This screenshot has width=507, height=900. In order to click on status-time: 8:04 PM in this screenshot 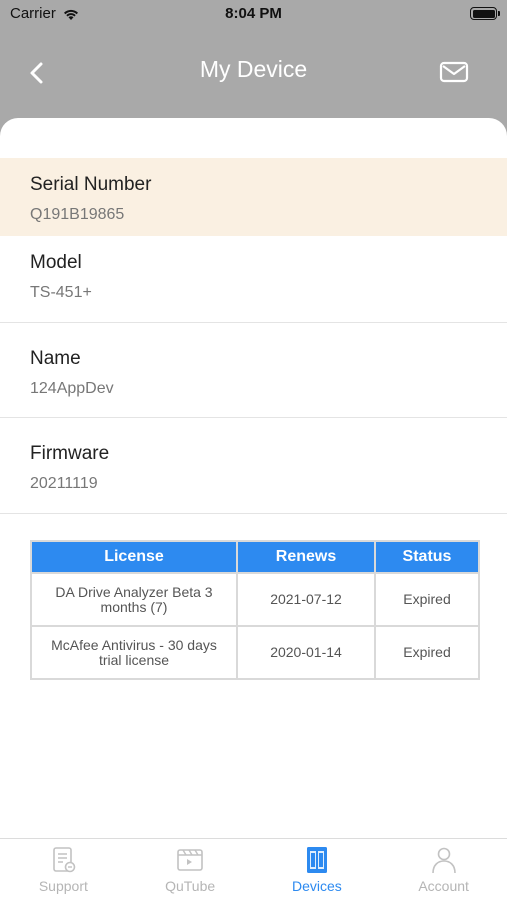, I will do `click(253, 13)`.